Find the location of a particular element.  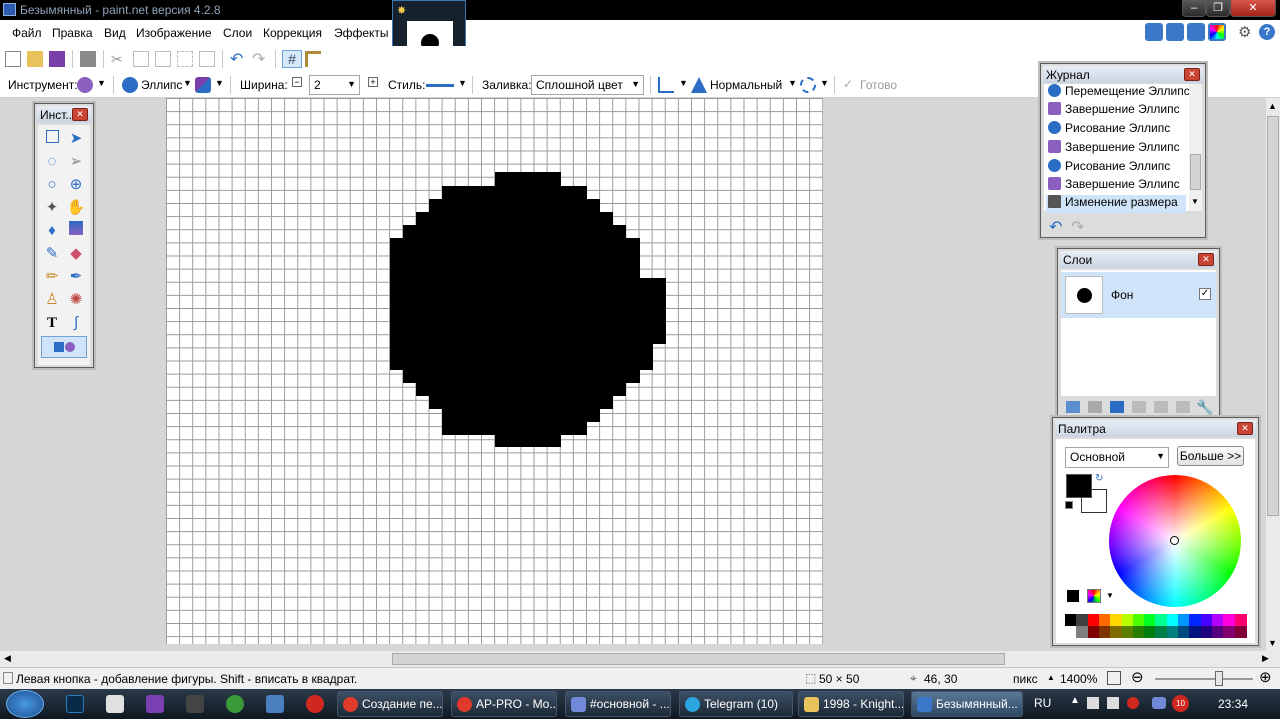

color-wheel-cursor is located at coordinates (1174, 540).